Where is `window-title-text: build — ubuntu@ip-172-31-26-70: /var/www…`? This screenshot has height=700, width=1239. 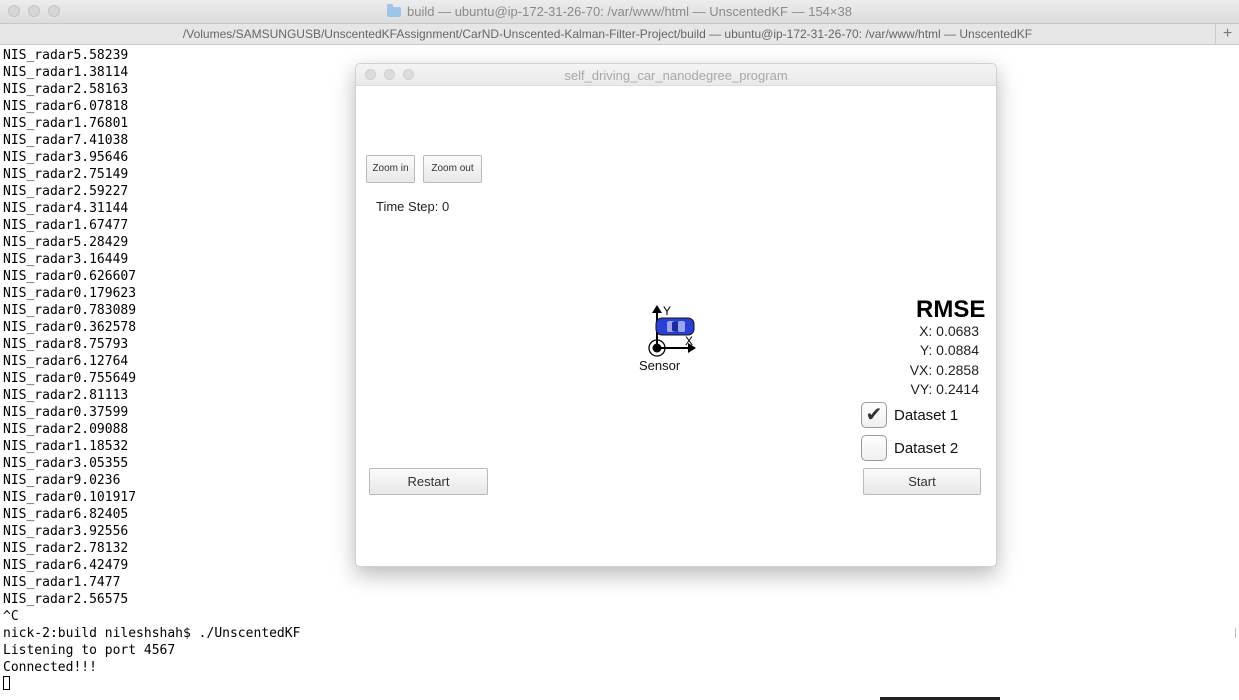 window-title-text: build — ubuntu@ip-172-31-26-70: /var/www… is located at coordinates (629, 11).